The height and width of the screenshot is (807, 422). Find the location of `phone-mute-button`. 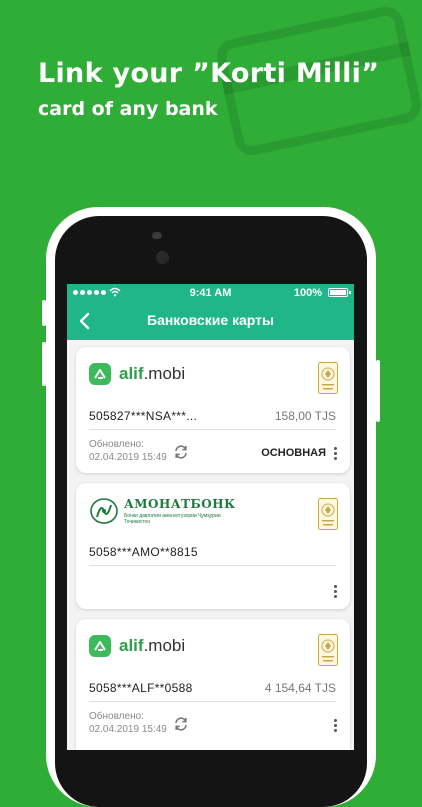

phone-mute-button is located at coordinates (44, 313).